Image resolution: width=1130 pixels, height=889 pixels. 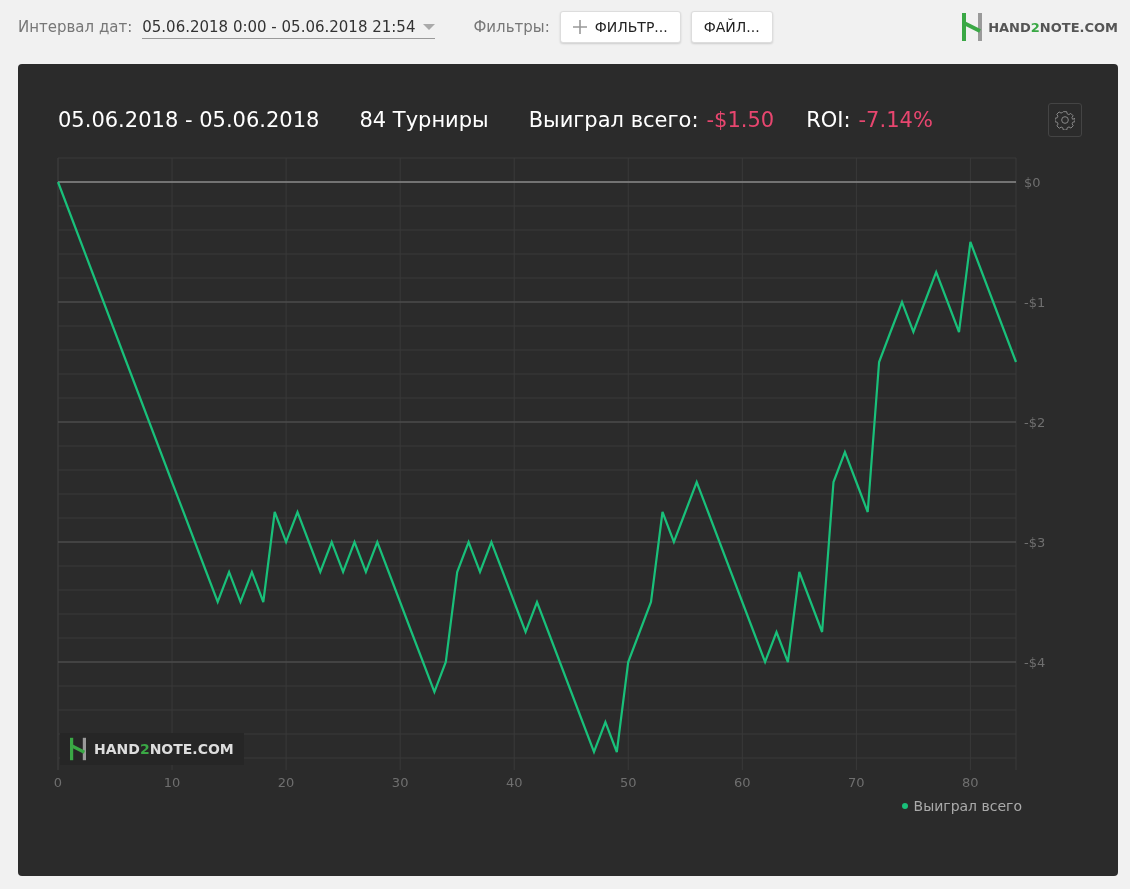 What do you see at coordinates (289, 27) in the screenshot?
I see `date-range-dropdown: 05.06.2018 0:00 - 05.06.2018 21:54` at bounding box center [289, 27].